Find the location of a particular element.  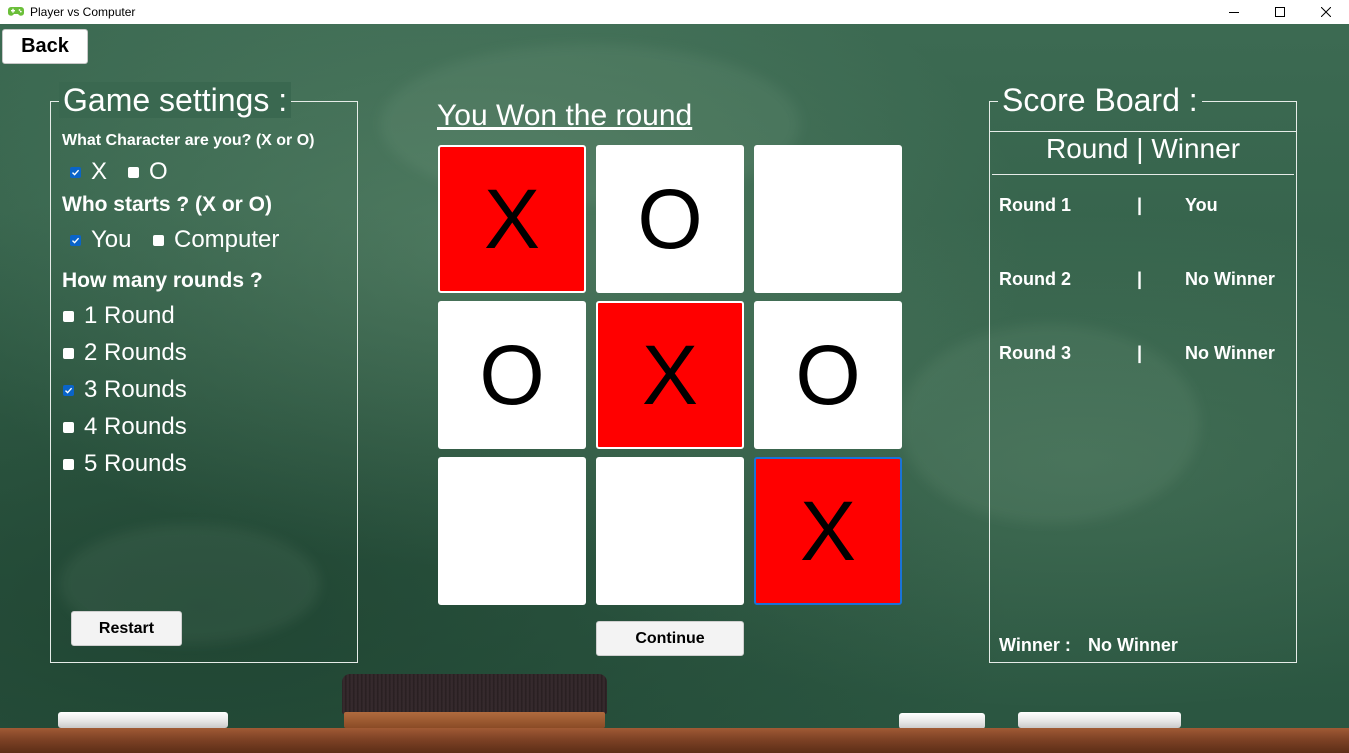

overall-winner-label: Winner : is located at coordinates (1035, 645).